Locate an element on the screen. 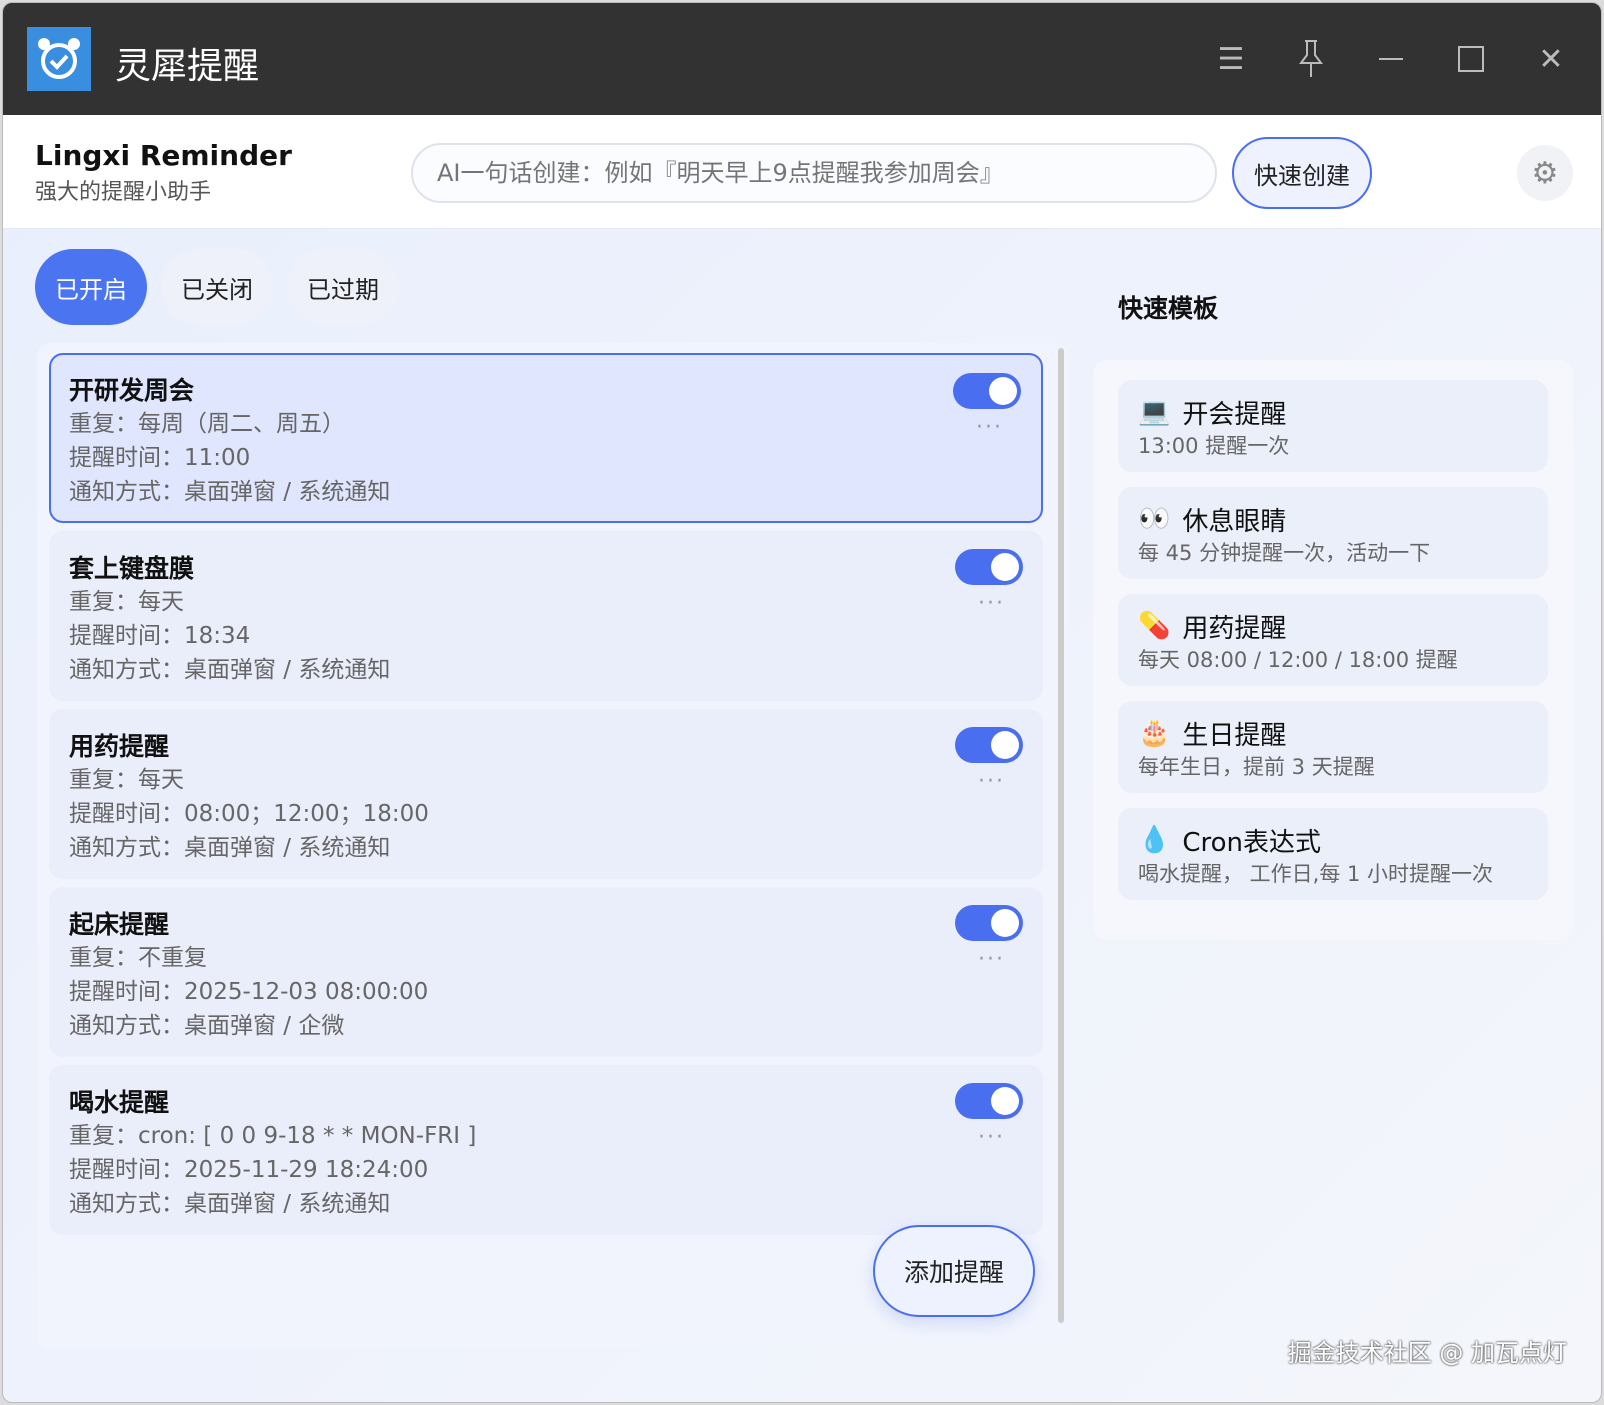 This screenshot has height=1405, width=1604. reminder-repeat: 重复：不重复 is located at coordinates (138, 958).